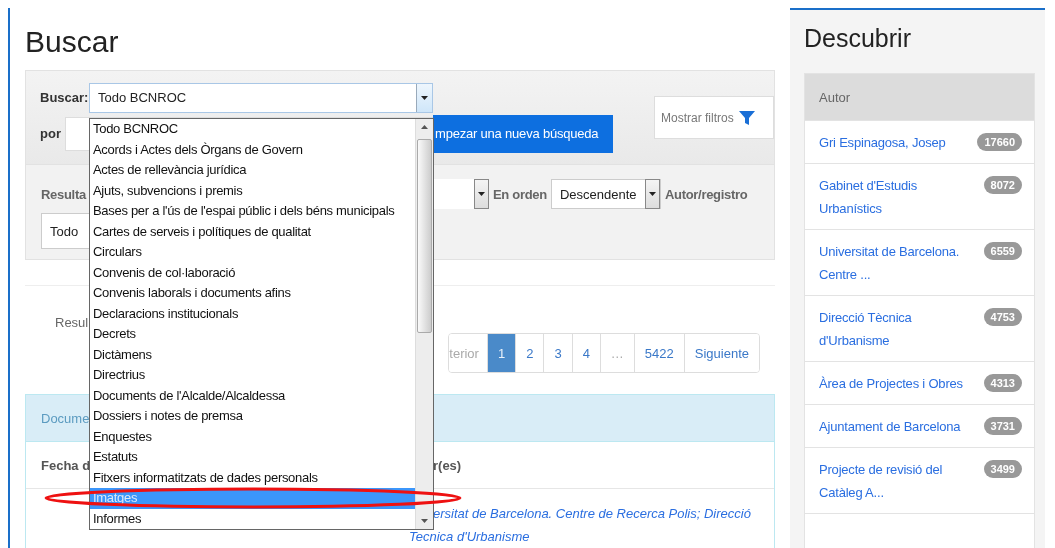 This screenshot has height=548, width=1055. Describe the element at coordinates (520, 194) in the screenshot. I see `order-label: En orden` at that location.